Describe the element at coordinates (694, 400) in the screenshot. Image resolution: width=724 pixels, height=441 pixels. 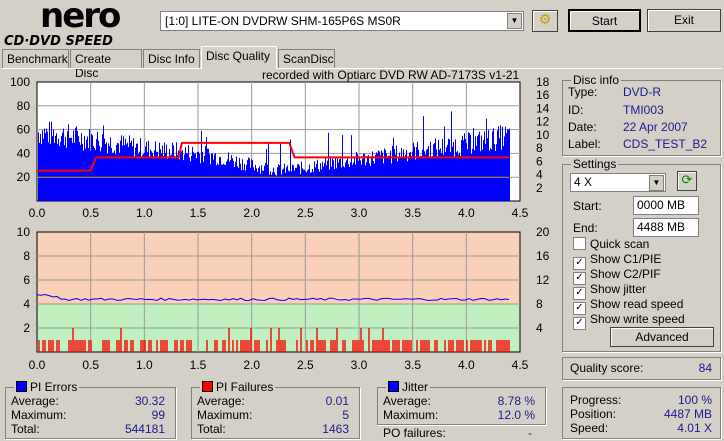
I see `progress-value: 100 %` at that location.